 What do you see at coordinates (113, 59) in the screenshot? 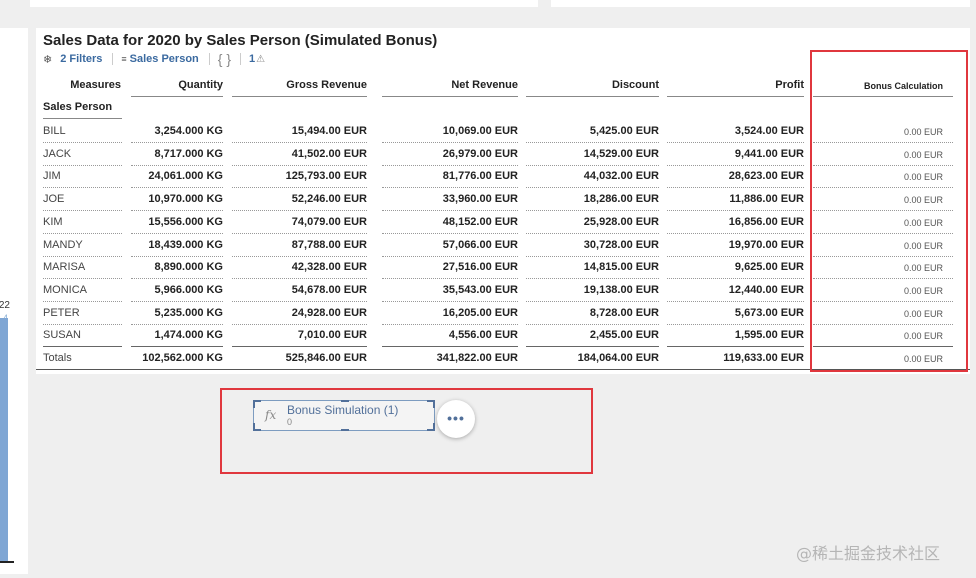
I see `subheader-divider` at bounding box center [113, 59].